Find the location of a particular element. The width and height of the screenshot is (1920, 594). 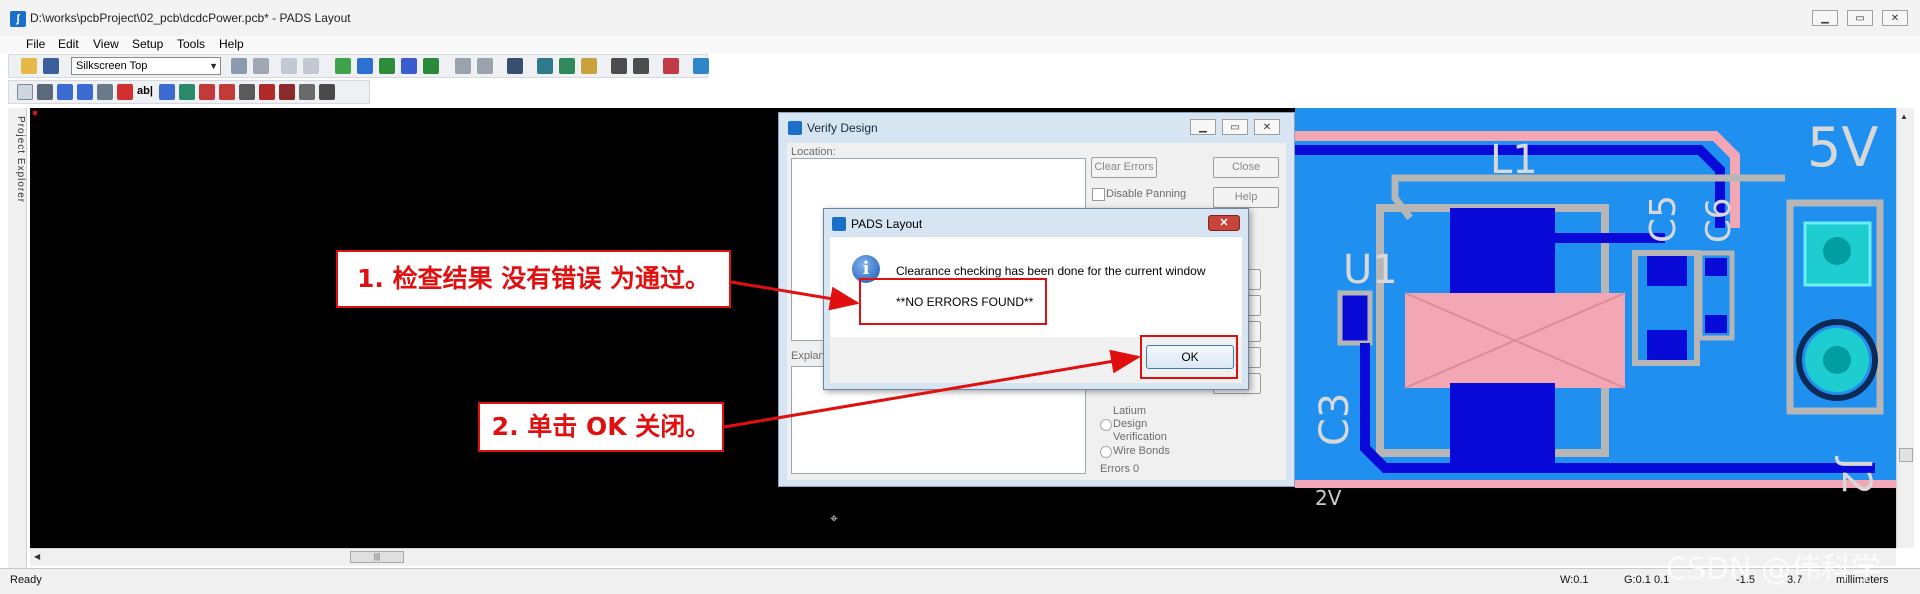

arrow-to-result is located at coordinates (795, 295).